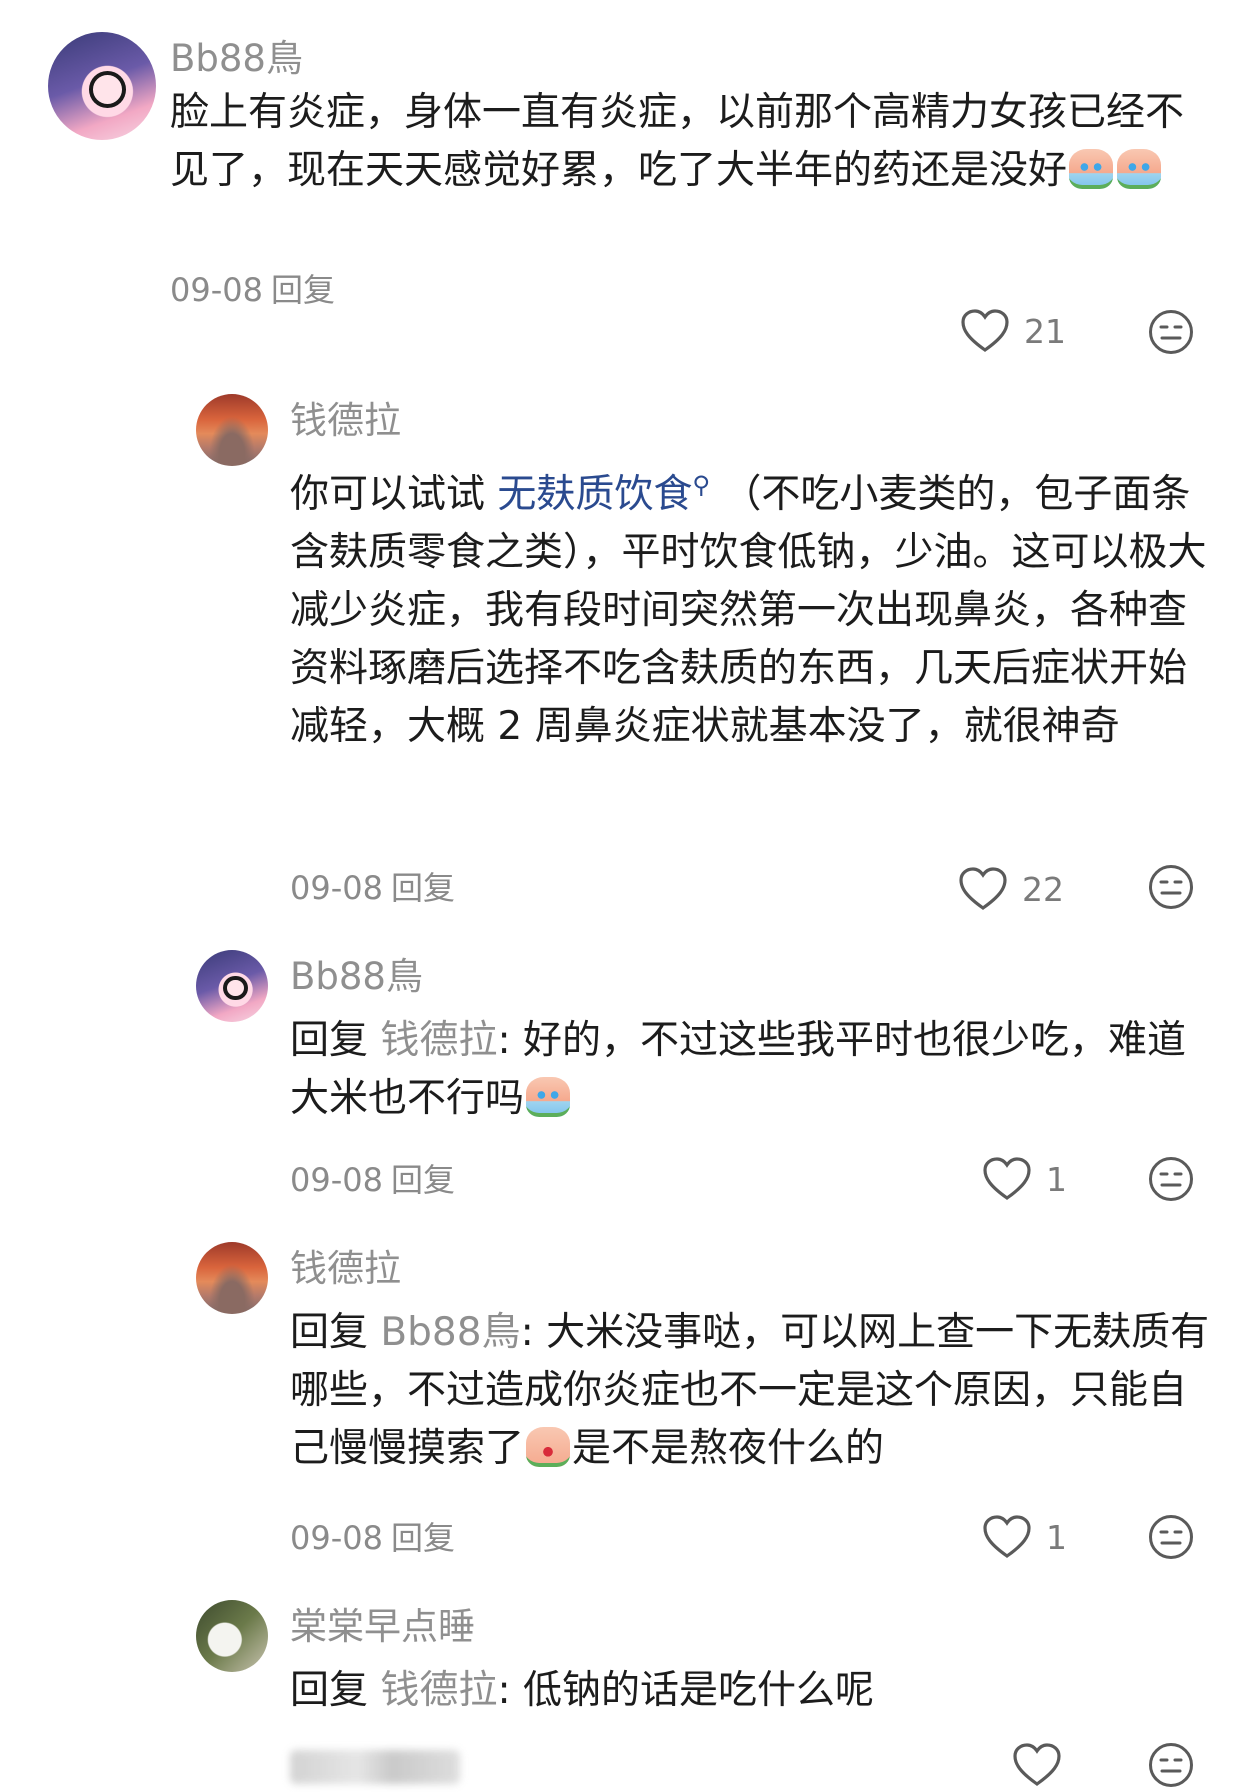 Image resolution: width=1242 pixels, height=1792 pixels. What do you see at coordinates (594, 494) in the screenshot?
I see `search-link: 无麸质饮食` at bounding box center [594, 494].